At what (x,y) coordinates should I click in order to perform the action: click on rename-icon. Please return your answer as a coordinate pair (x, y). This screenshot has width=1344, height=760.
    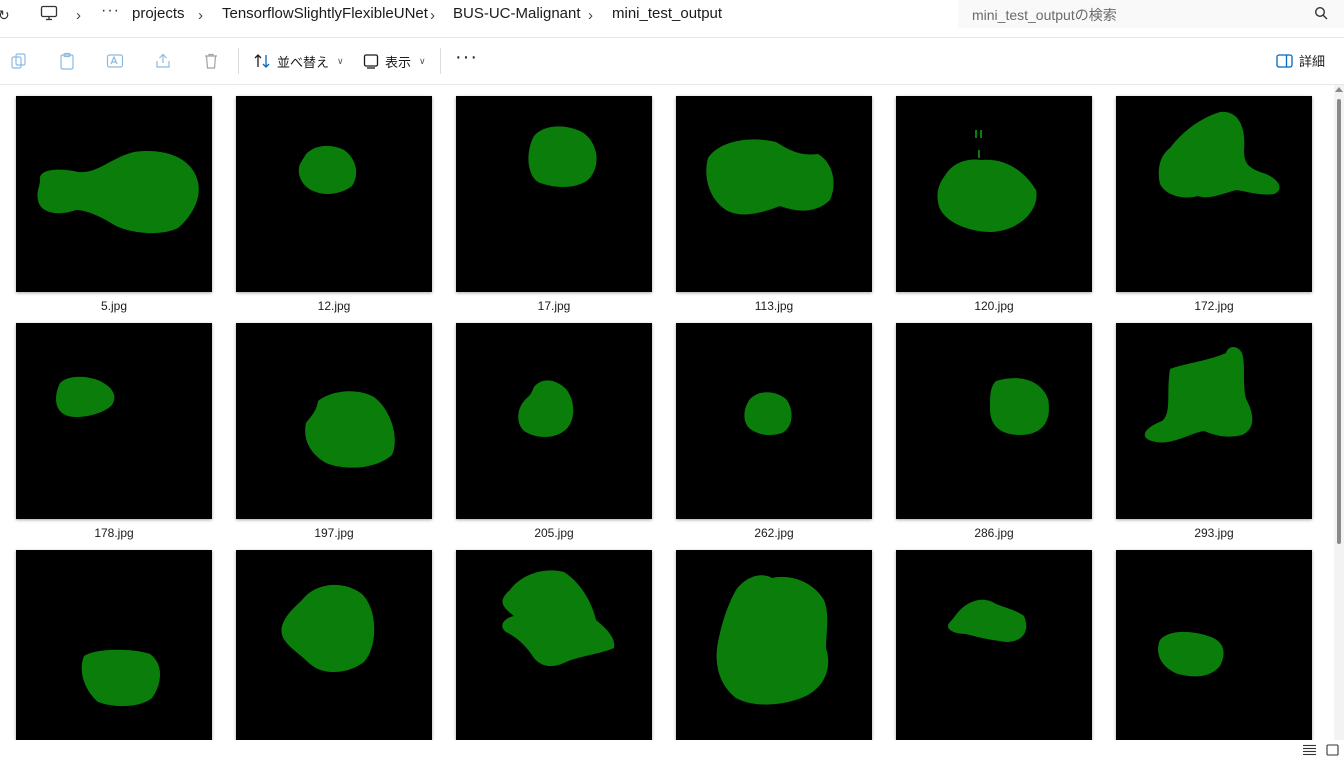
    Looking at the image, I should click on (115, 61).